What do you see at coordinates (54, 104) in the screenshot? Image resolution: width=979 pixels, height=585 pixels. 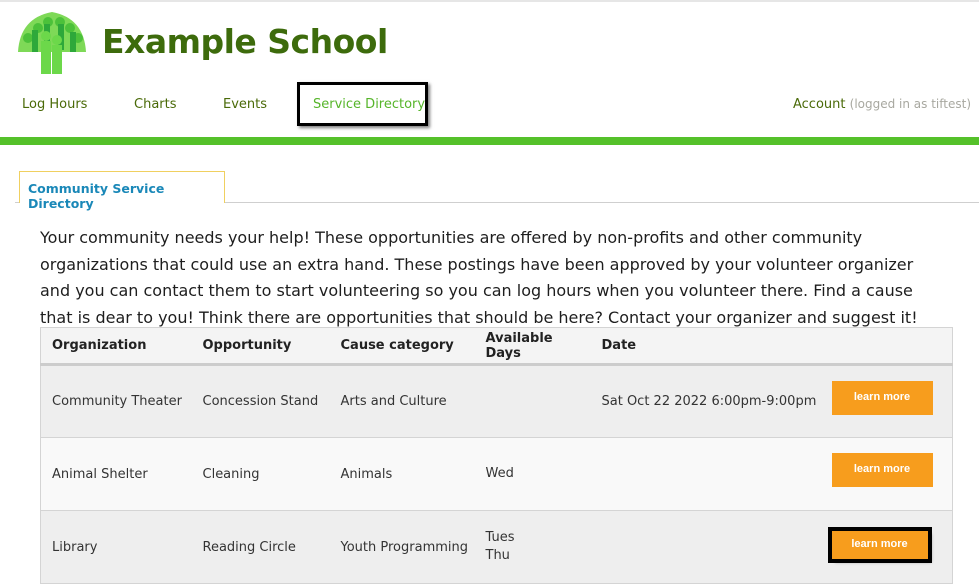 I see `nav-log-hours: Log Hours` at bounding box center [54, 104].